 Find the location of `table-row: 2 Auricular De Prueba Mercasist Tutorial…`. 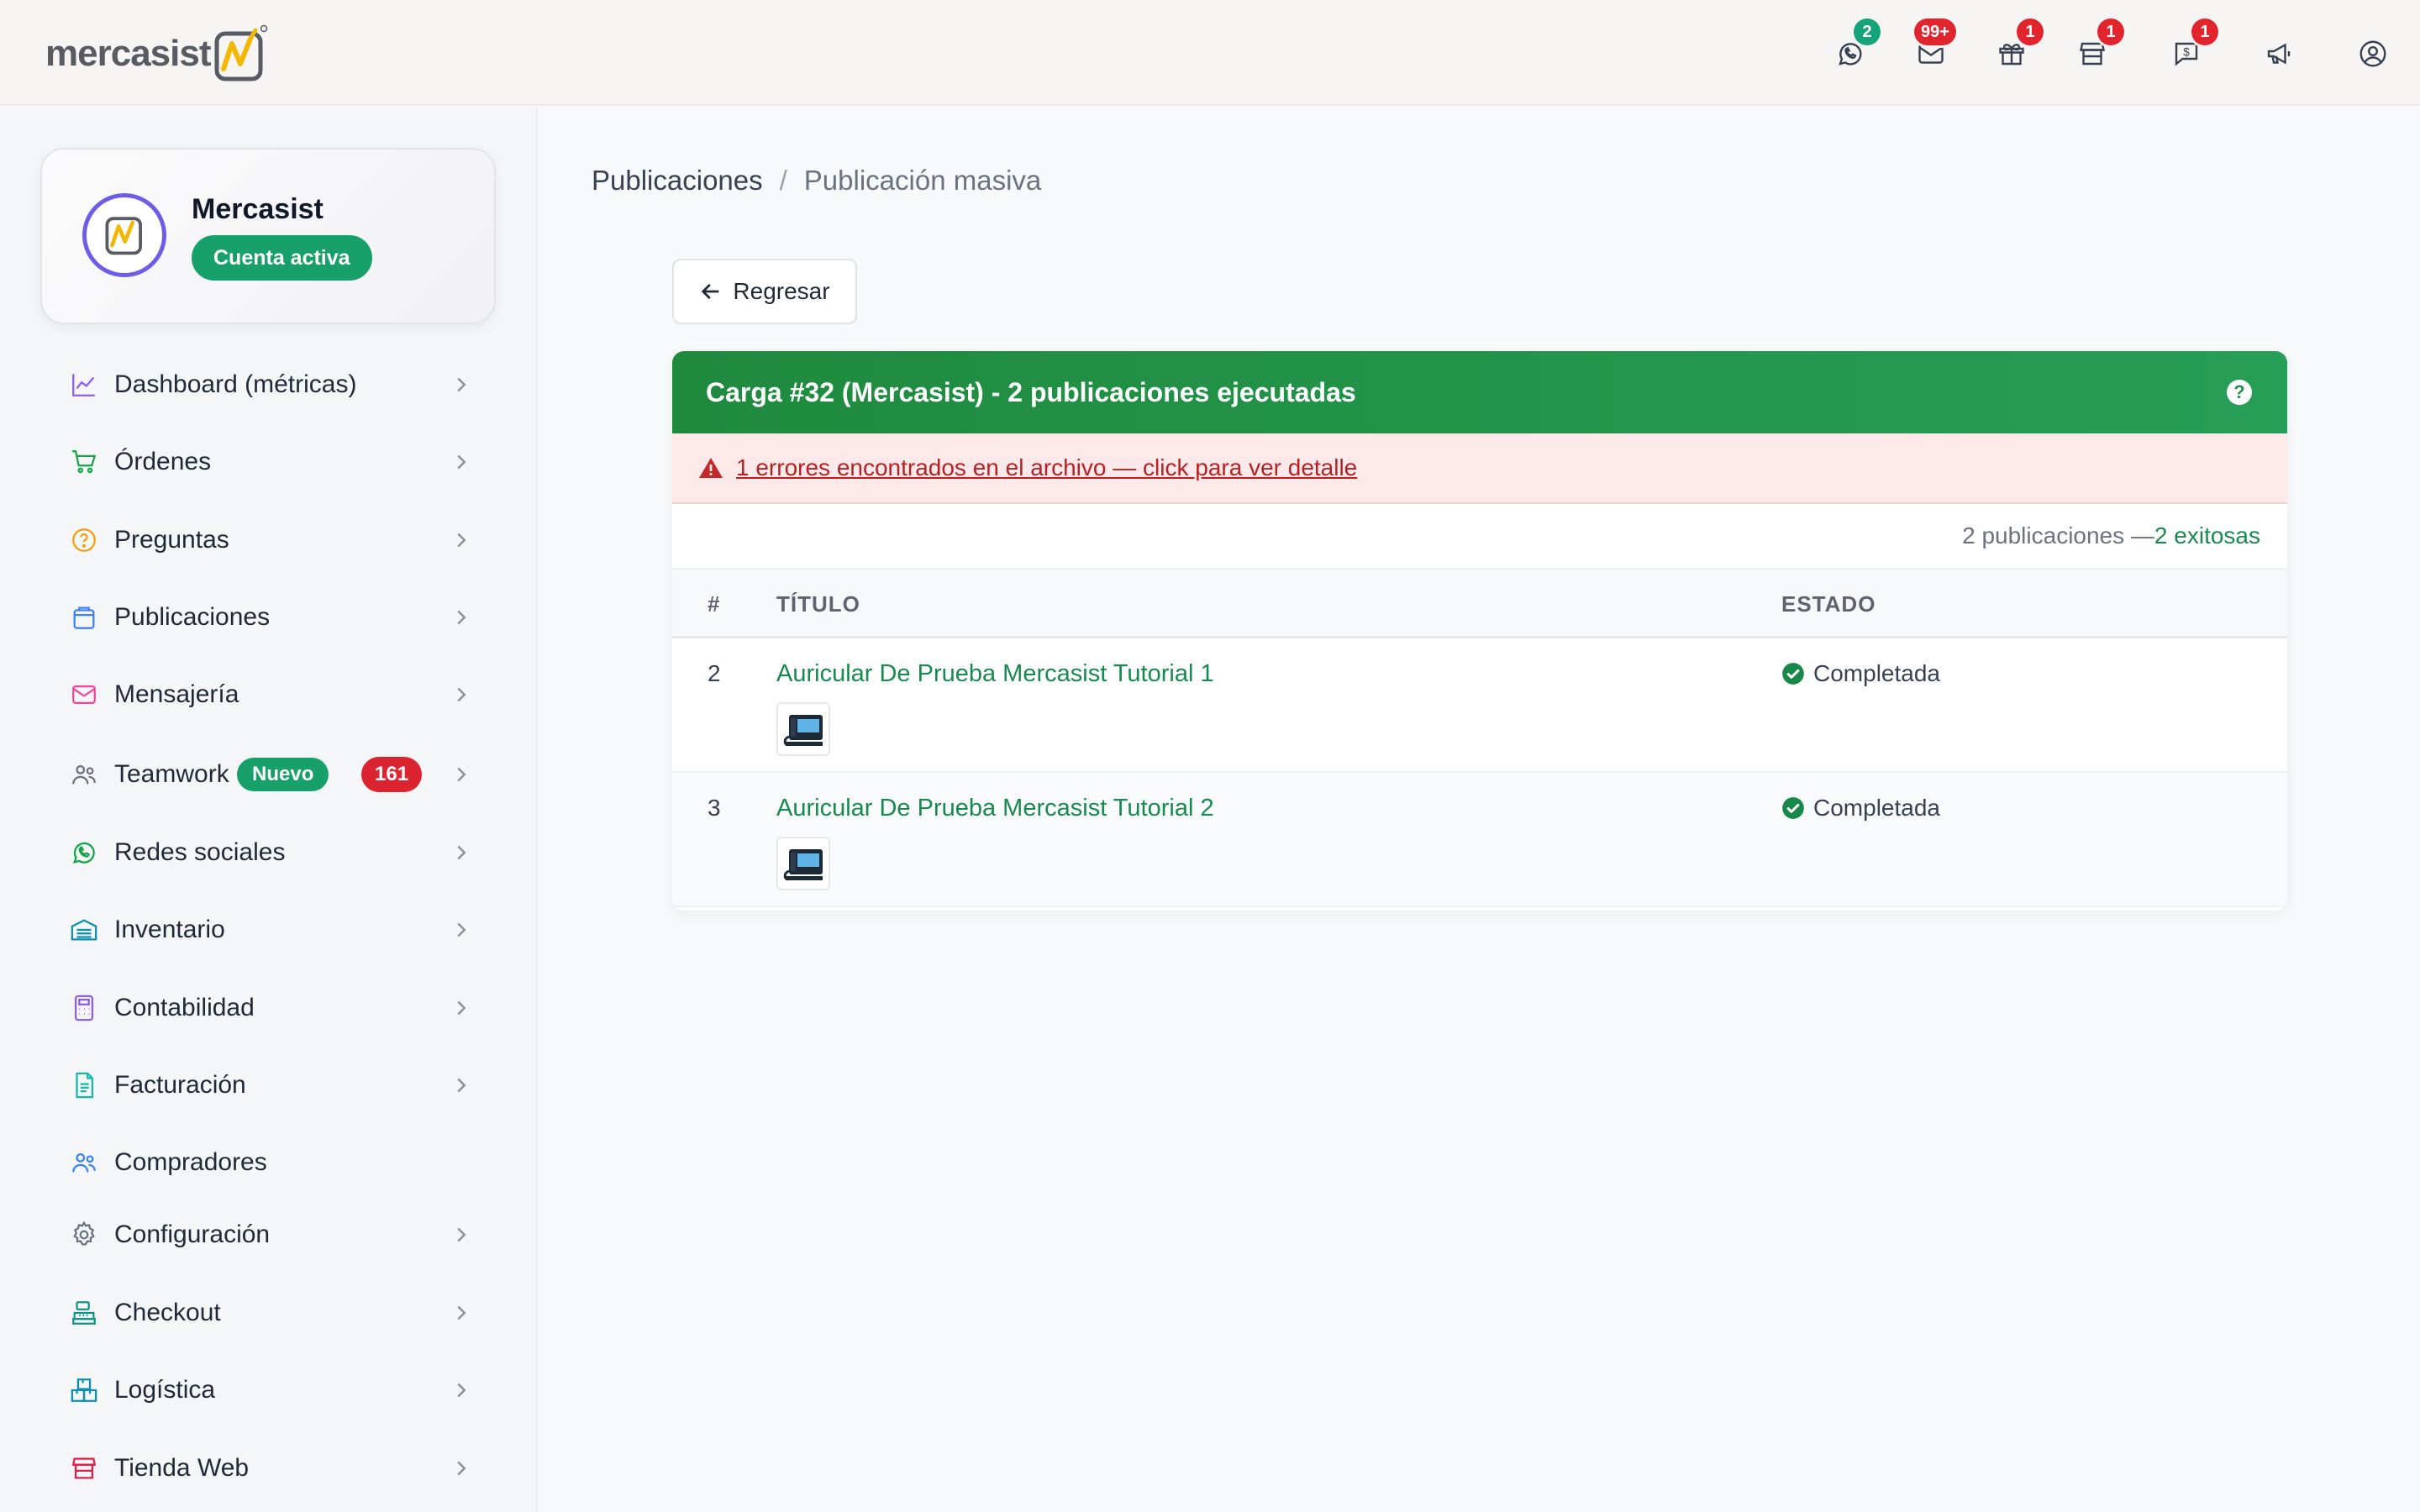

table-row: 2 Auricular De Prueba Mercasist Tutorial… is located at coordinates (1479, 705).